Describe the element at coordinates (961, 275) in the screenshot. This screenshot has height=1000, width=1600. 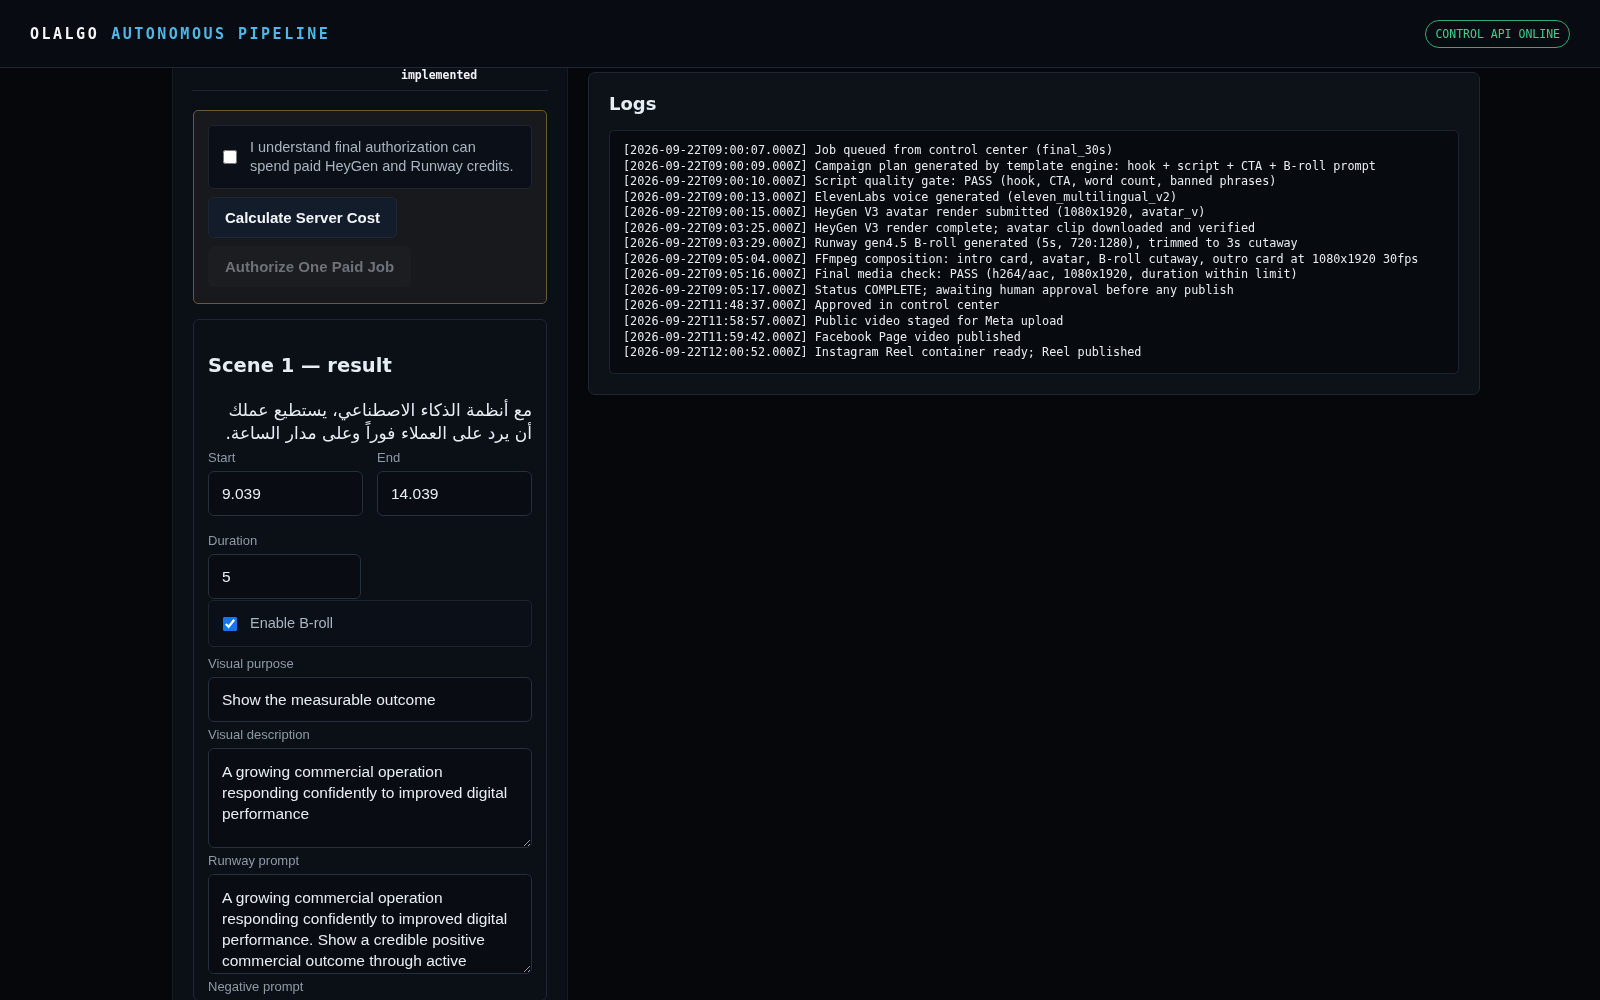
I see `log-line: [2026-09-22T09:05:16.000Z] Final media check: PASS (h264/aac, 1080x1920, duration within limit)` at that location.